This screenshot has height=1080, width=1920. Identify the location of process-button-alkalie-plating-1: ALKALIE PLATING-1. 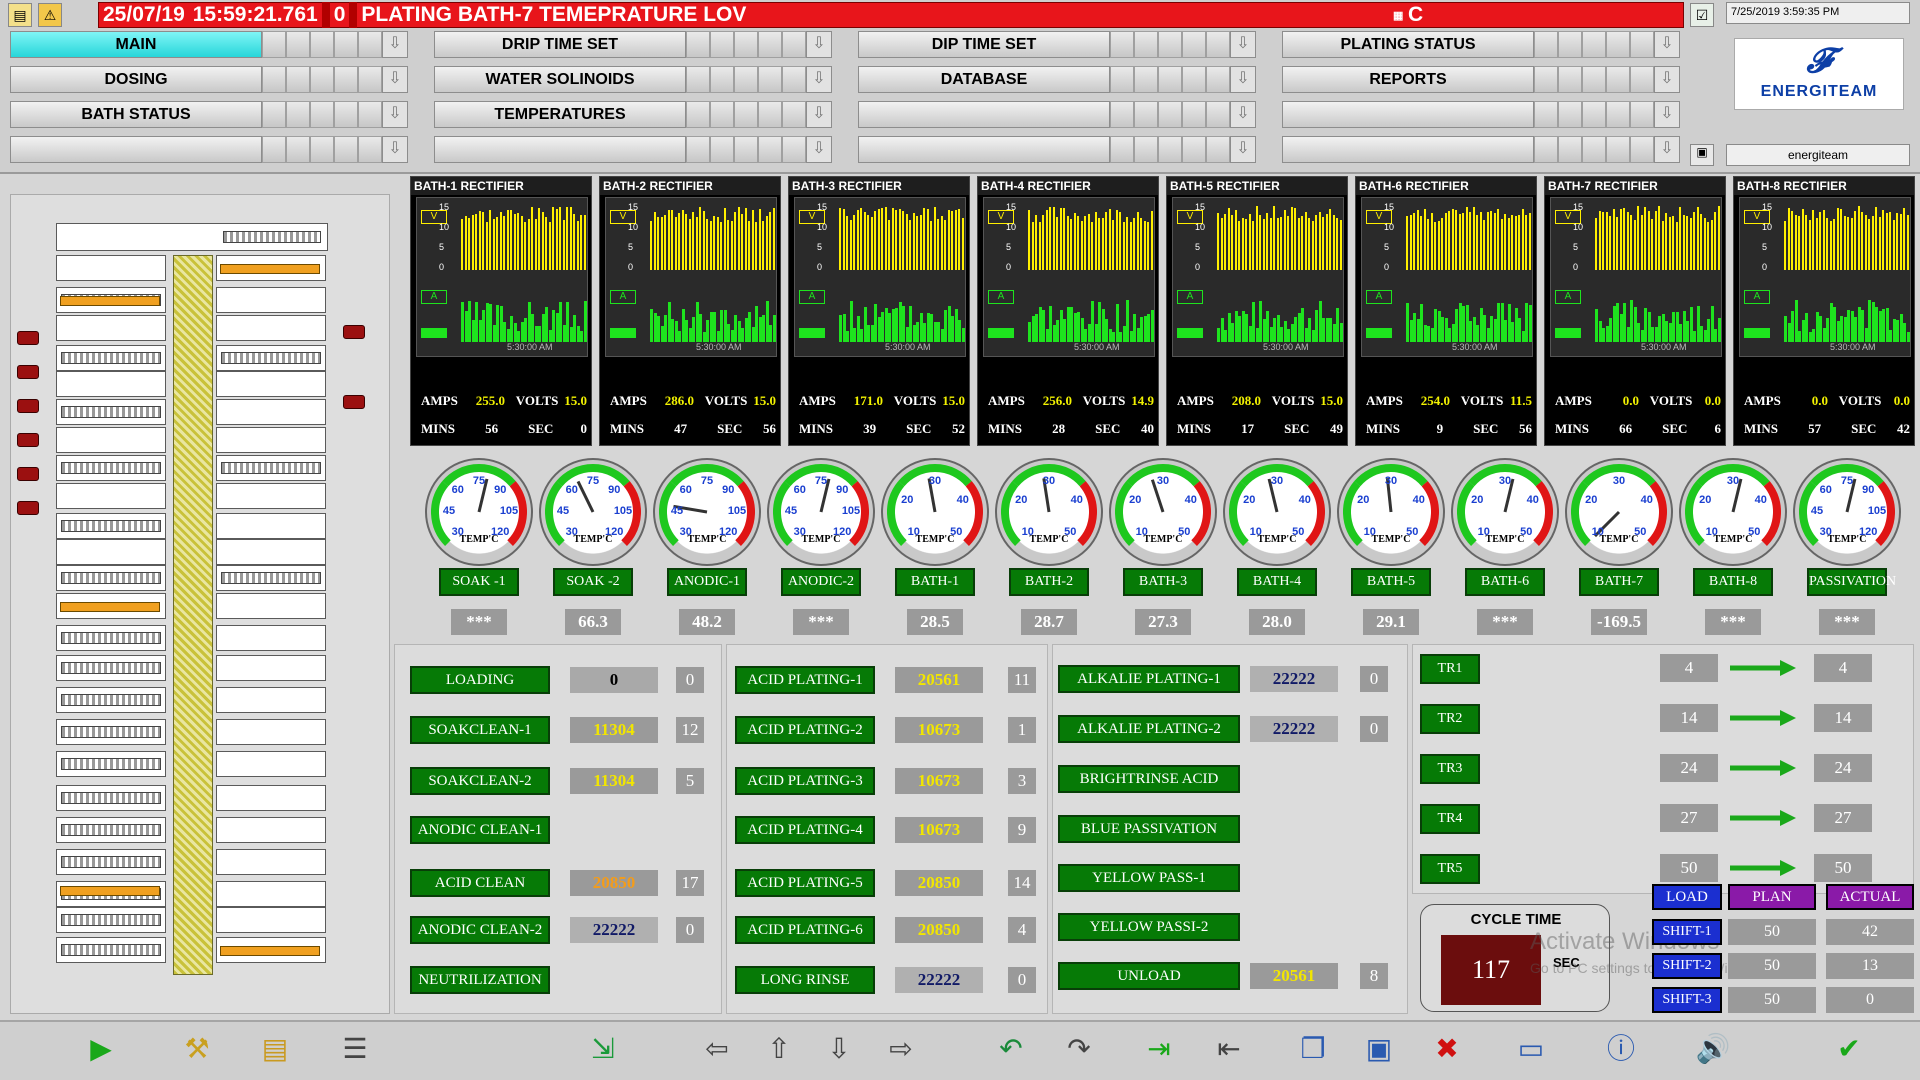
(1149, 679).